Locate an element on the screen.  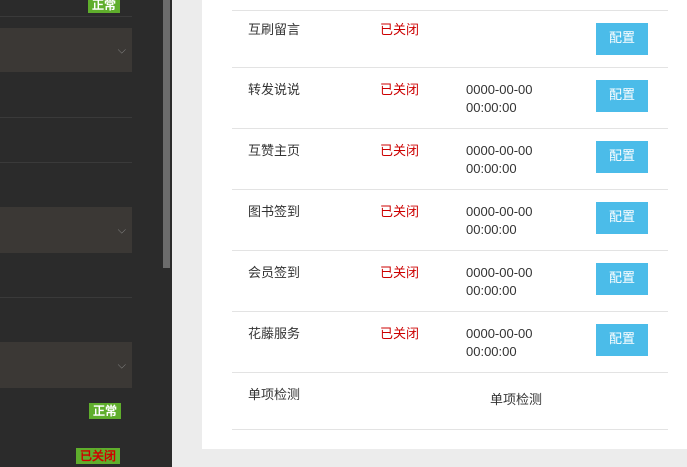
service-name: 互刷留言 is located at coordinates (274, 30).